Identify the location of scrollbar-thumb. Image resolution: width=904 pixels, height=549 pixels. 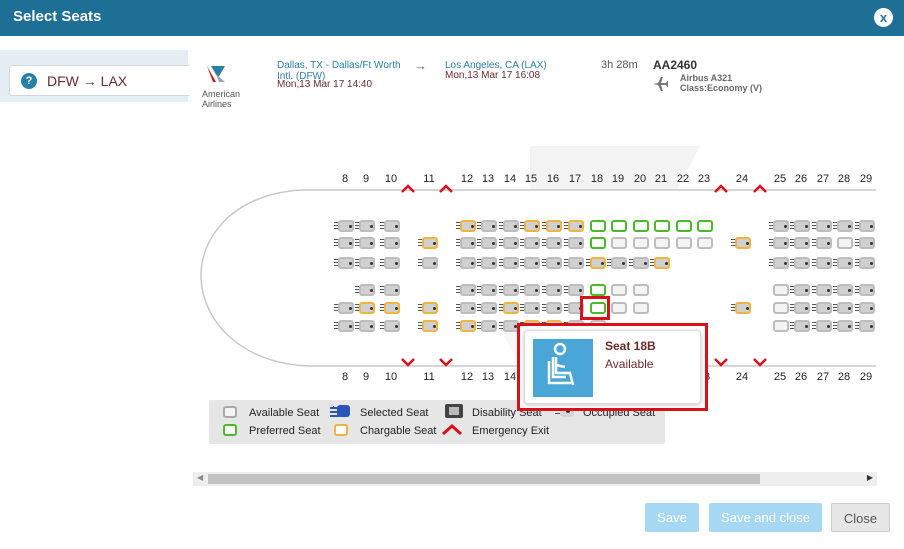
(484, 479).